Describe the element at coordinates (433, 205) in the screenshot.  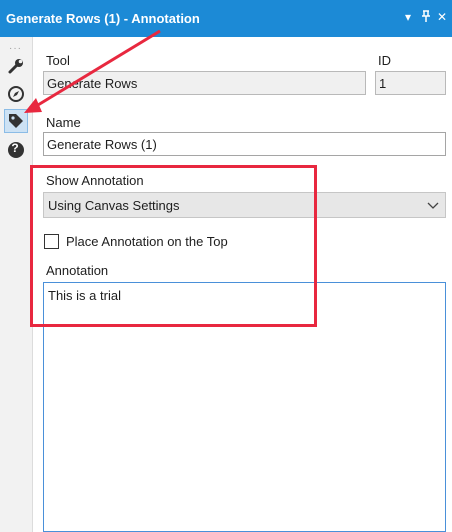
I see `chevron-down-icon` at that location.